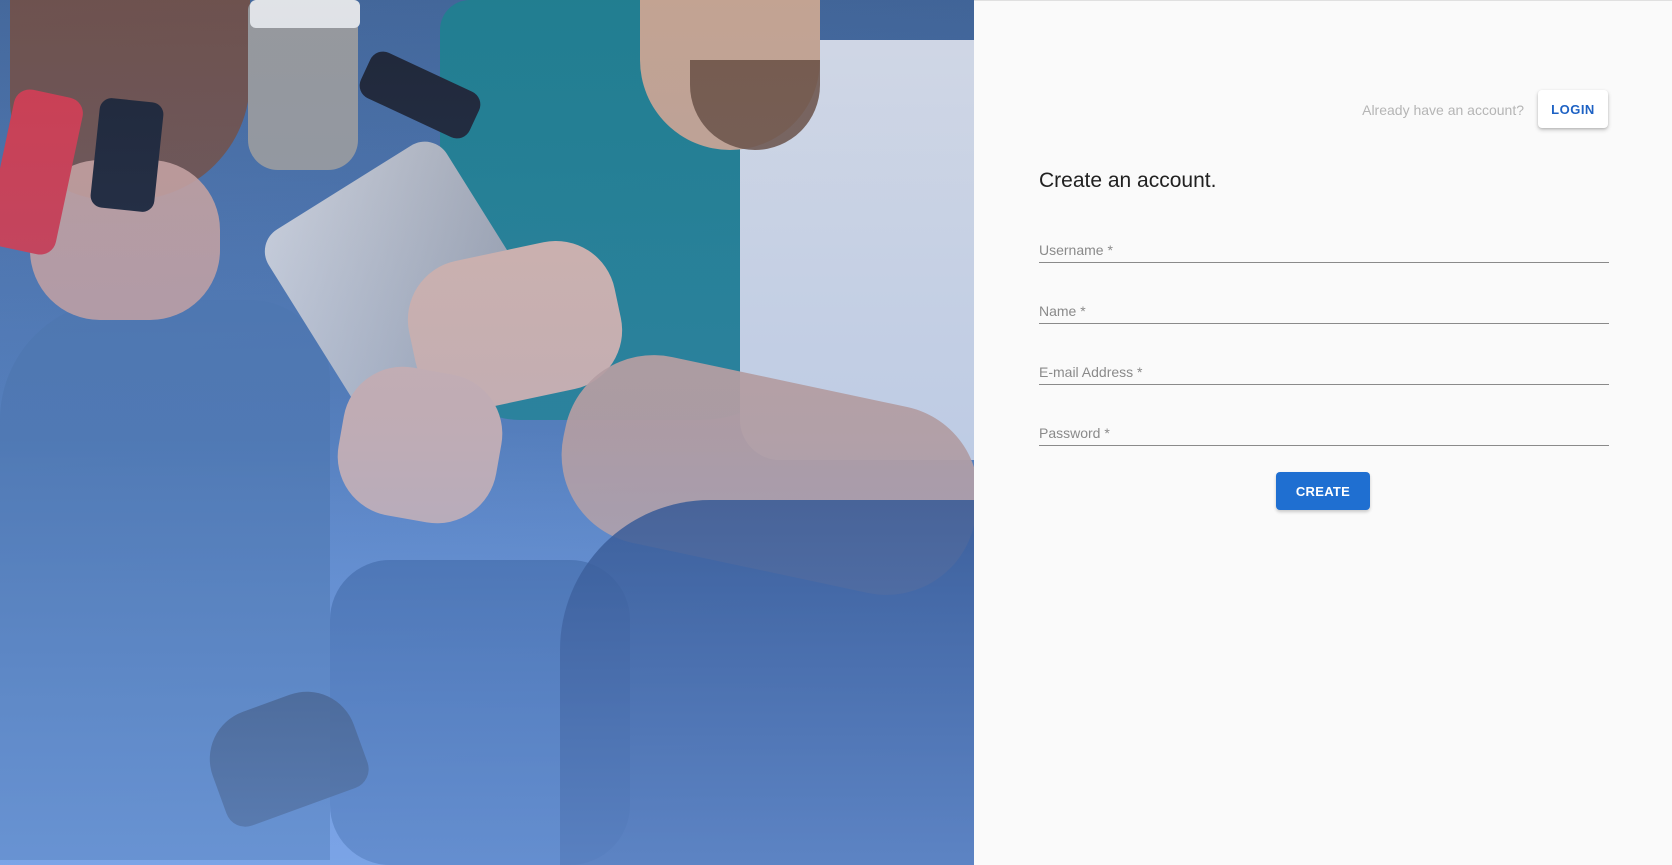  I want to click on name-input, so click(1324, 310).